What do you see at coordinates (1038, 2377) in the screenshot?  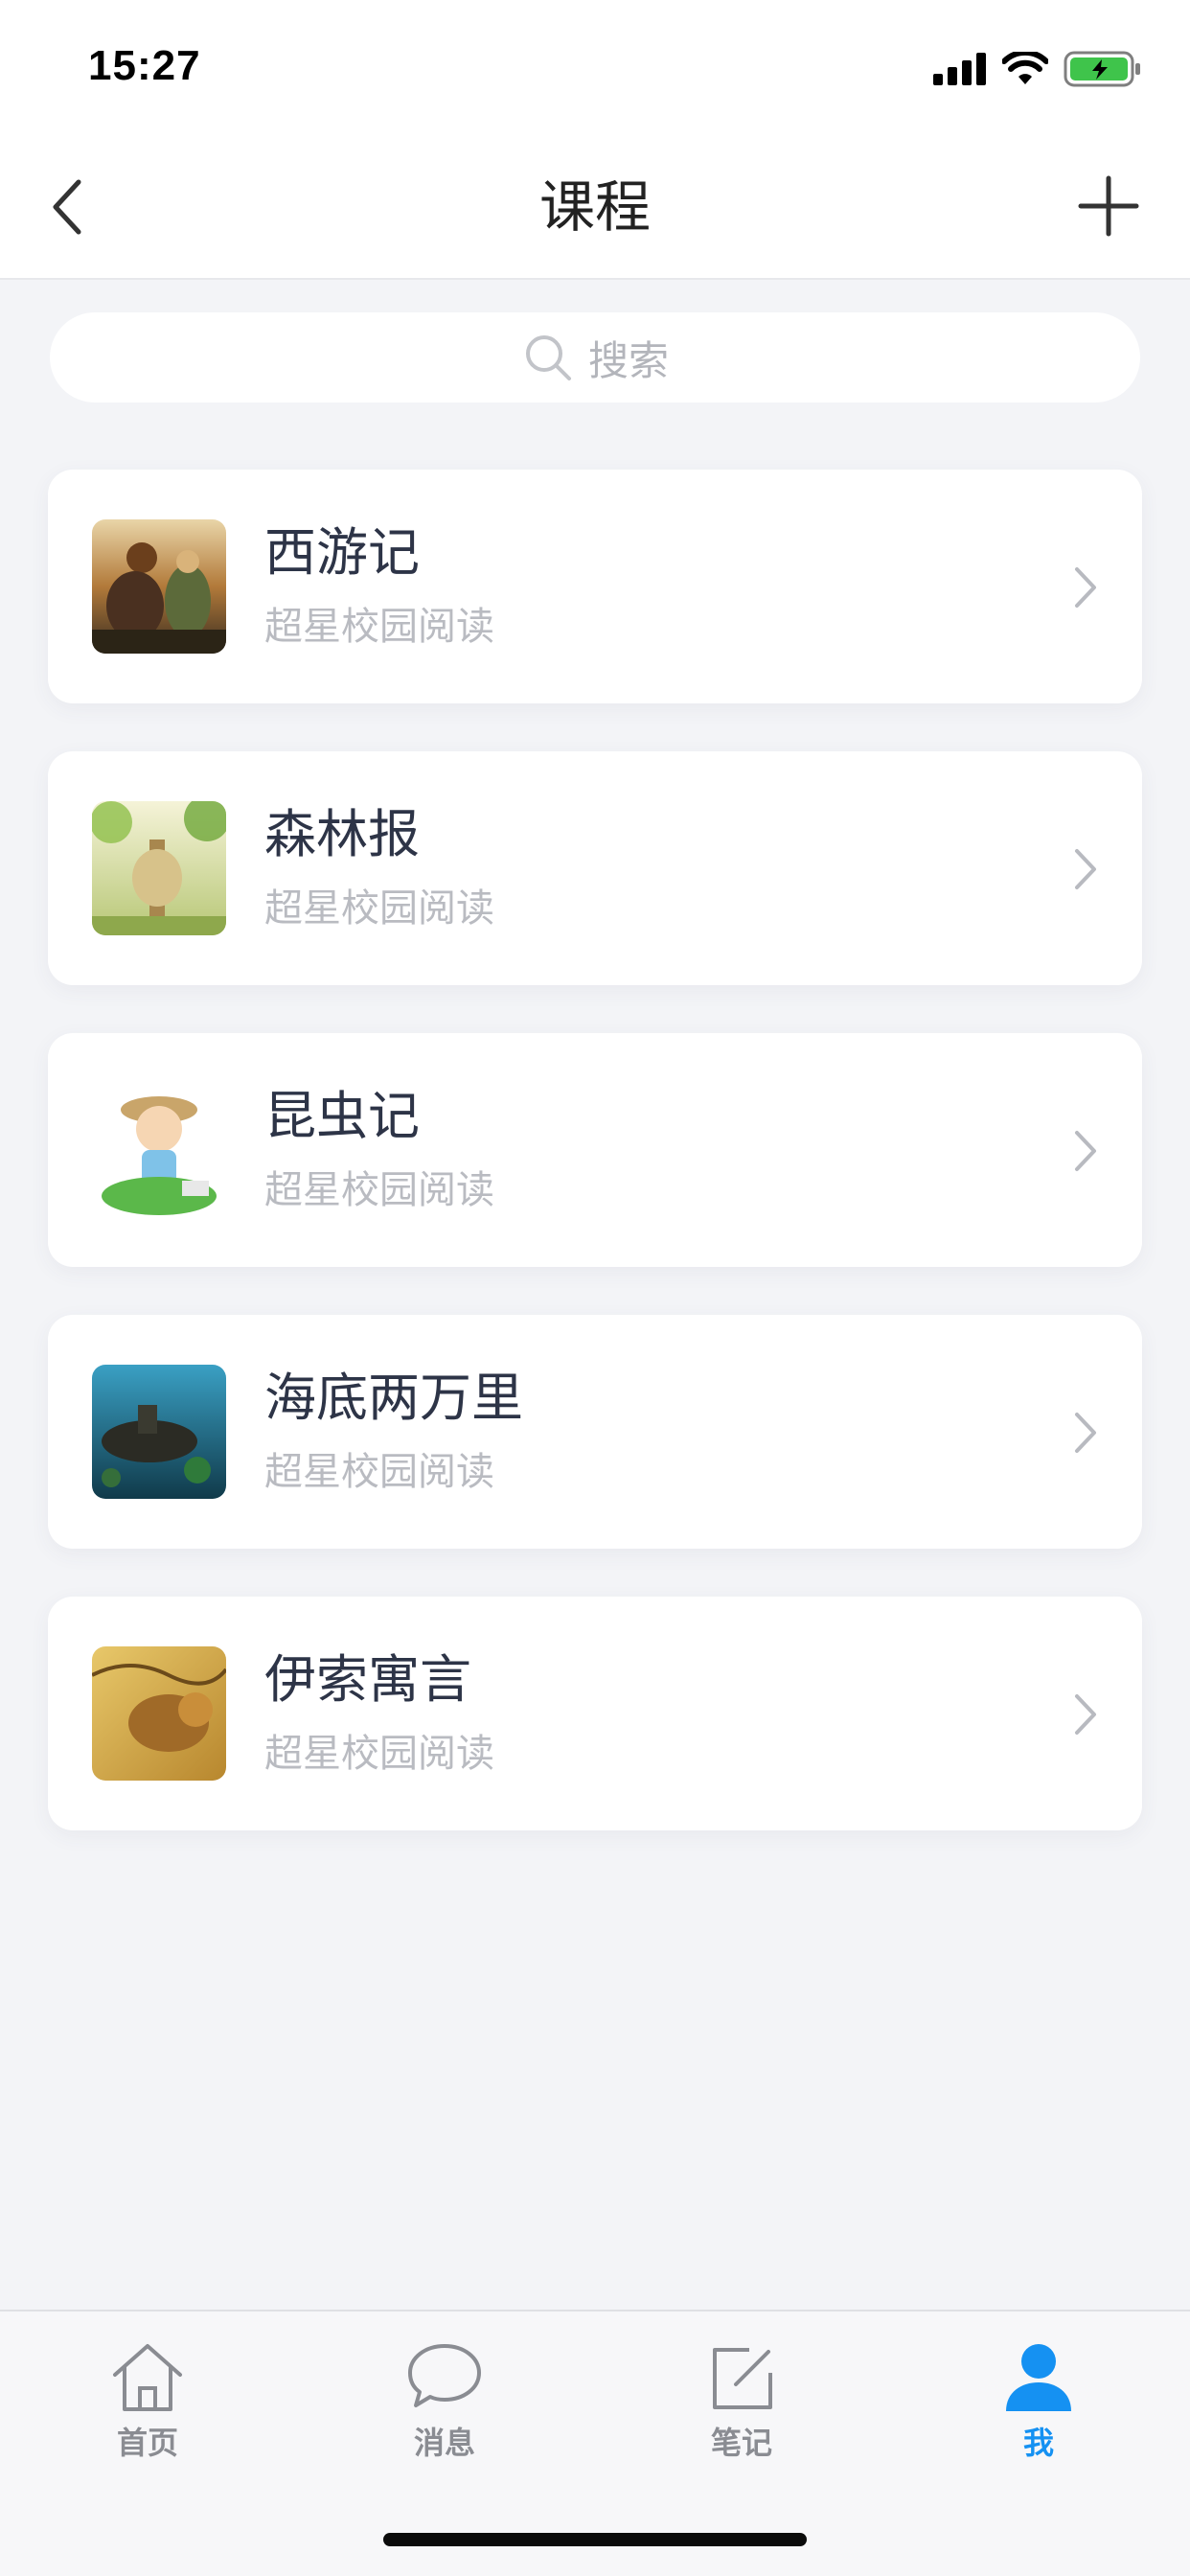 I see `profile-icon` at bounding box center [1038, 2377].